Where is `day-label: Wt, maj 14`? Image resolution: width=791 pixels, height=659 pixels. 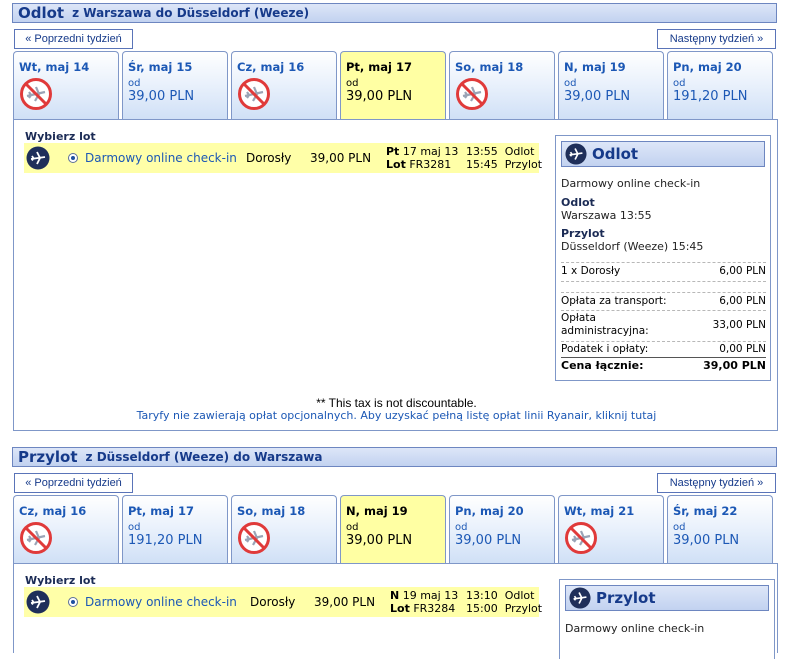 day-label: Wt, maj 14 is located at coordinates (54, 67).